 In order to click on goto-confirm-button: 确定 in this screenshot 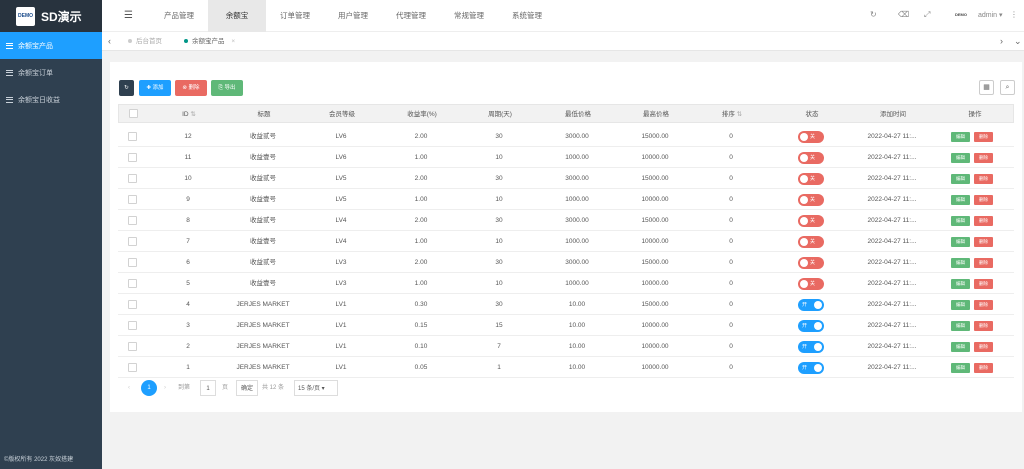, I will do `click(247, 388)`.